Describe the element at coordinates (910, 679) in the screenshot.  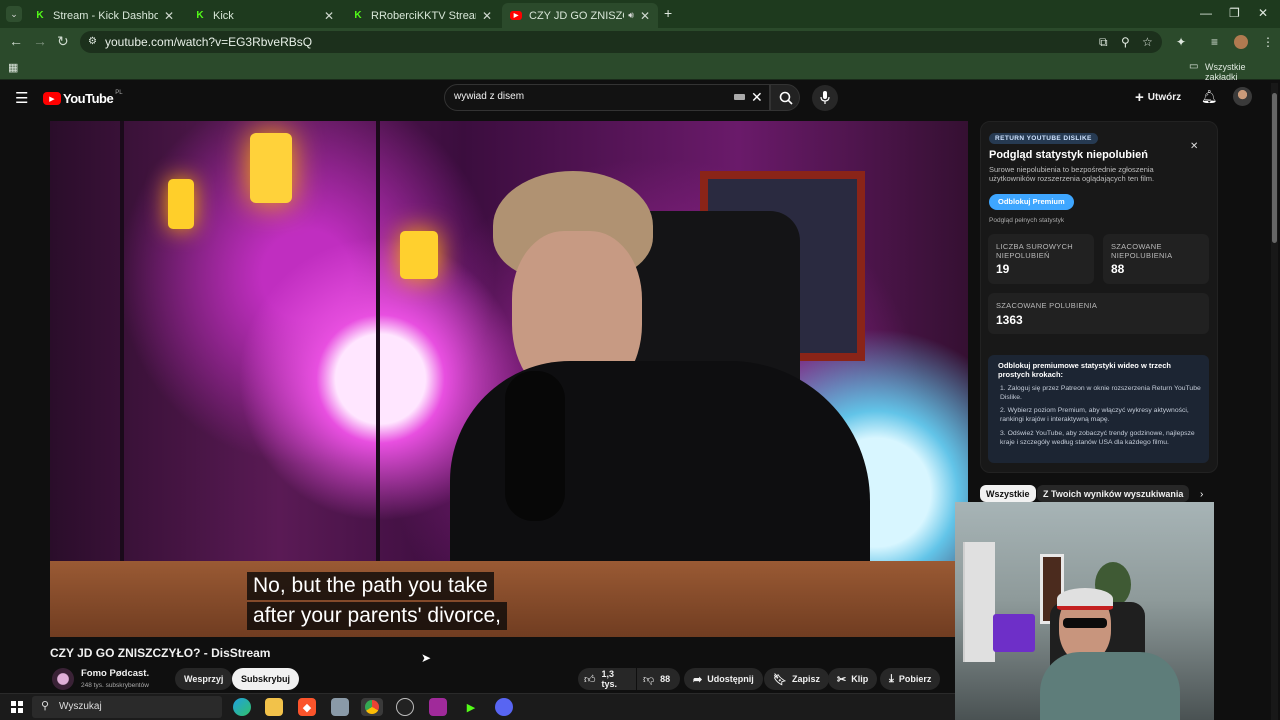
I see `download-button: ⤓ Pobierz` at that location.